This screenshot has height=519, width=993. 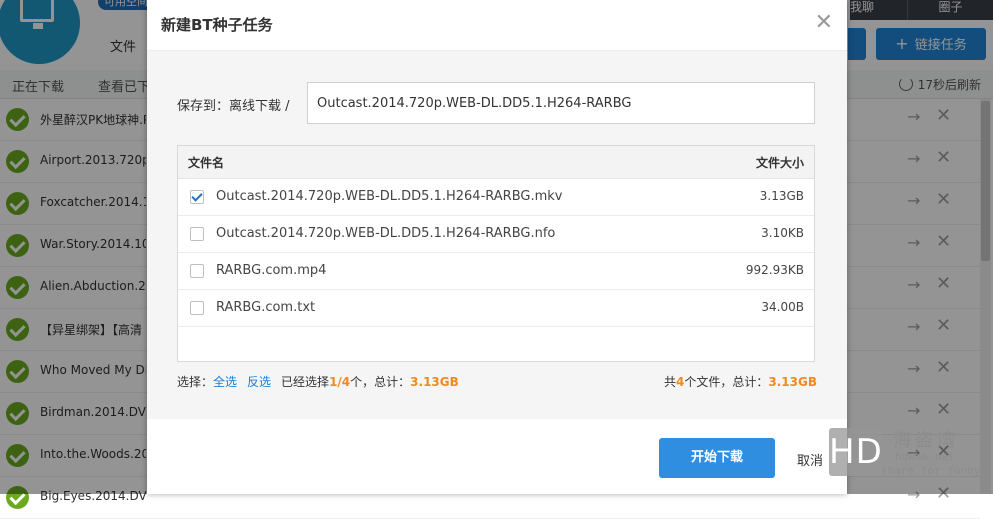 I want to click on file-row: RARBG.com.txt 34.00B, so click(x=496, y=308).